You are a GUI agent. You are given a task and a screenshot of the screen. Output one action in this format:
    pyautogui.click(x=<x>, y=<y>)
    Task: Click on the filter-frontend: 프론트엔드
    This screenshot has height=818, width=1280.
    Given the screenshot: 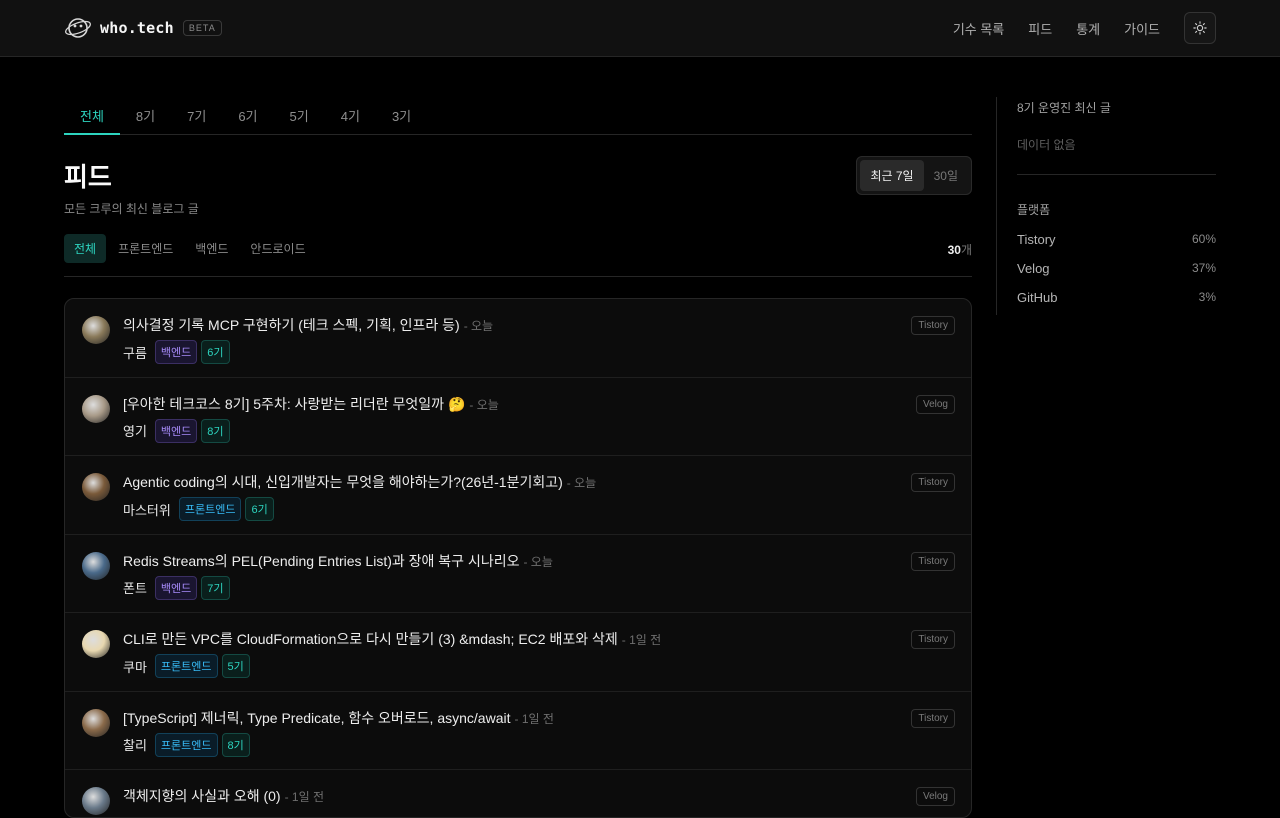 What is the action you would take?
    pyautogui.click(x=145, y=248)
    